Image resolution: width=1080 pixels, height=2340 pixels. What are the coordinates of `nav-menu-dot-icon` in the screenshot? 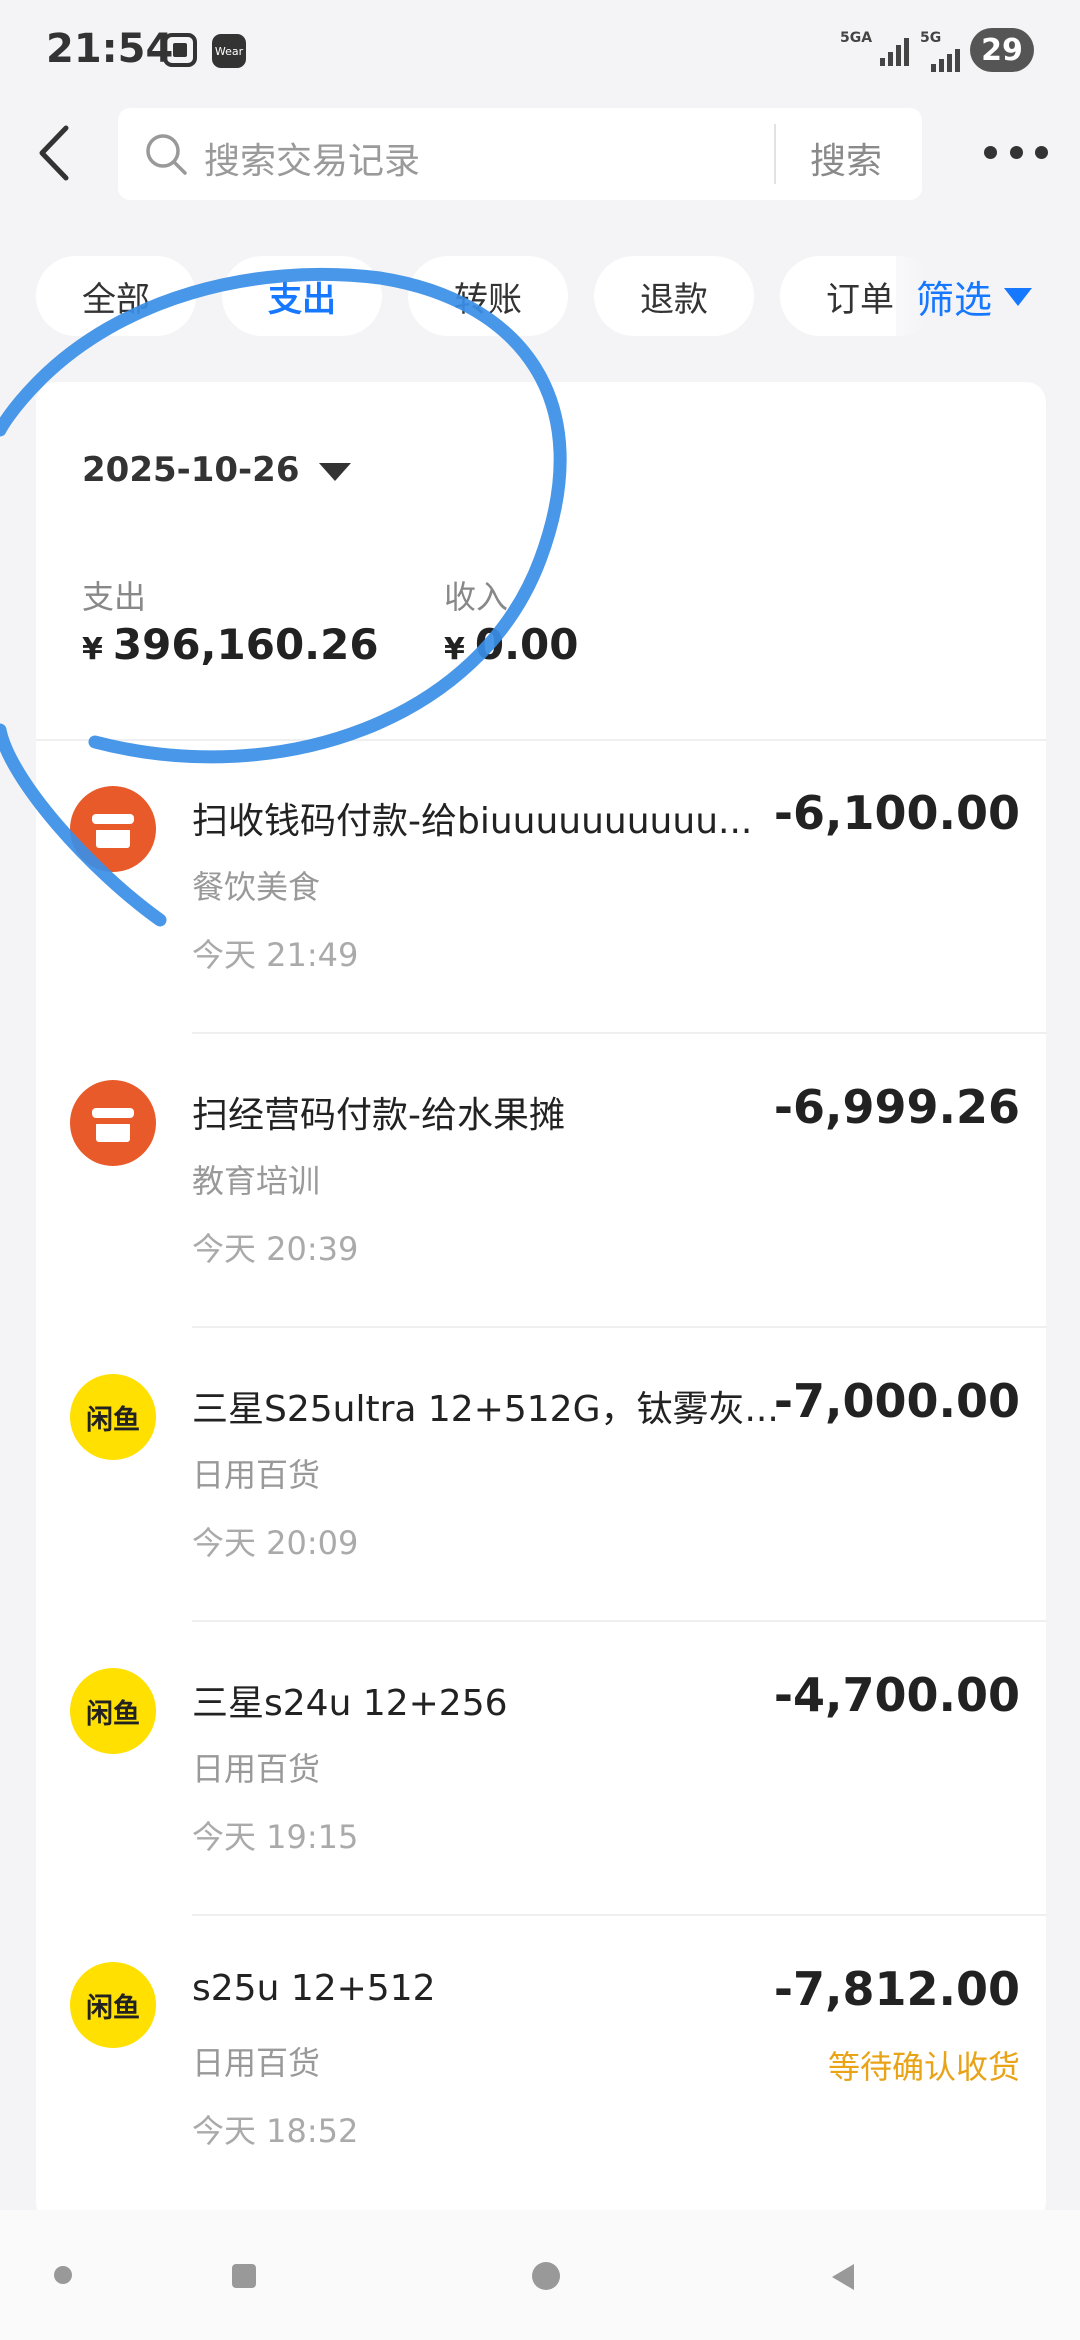 It's located at (63, 2275).